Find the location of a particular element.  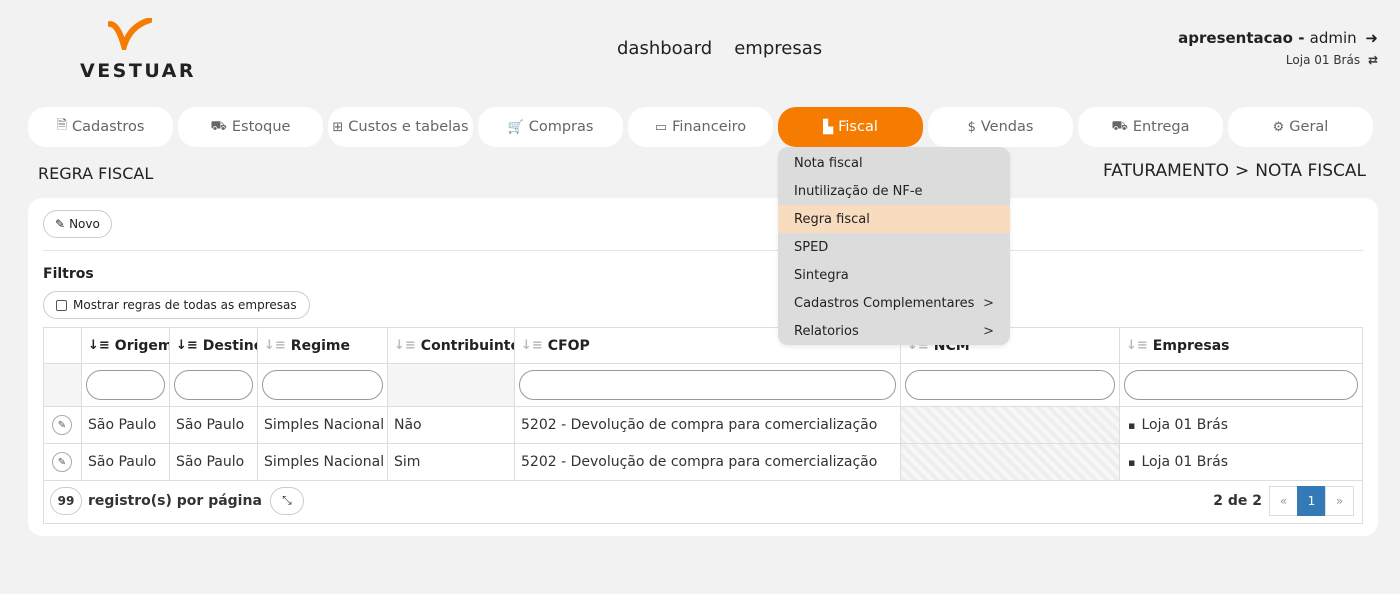

tab-entrega: ⛟ Entrega is located at coordinates (1150, 127).